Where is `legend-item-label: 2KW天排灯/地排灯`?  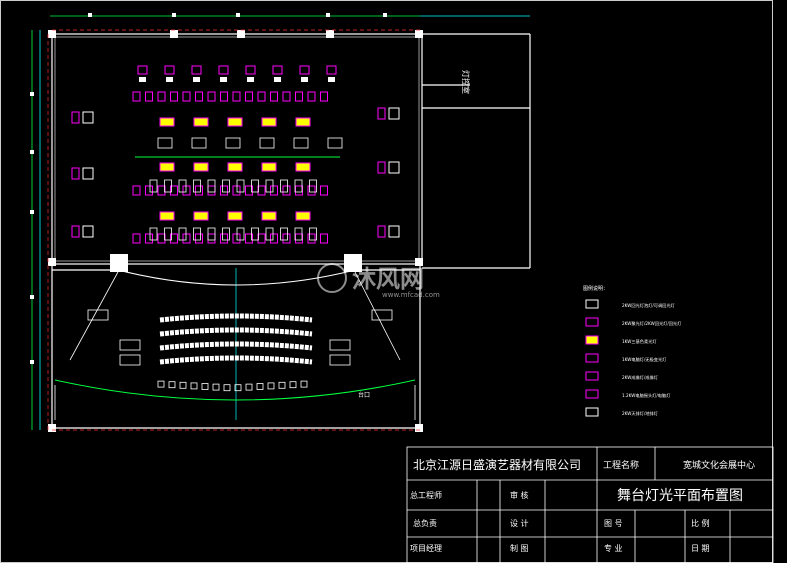 legend-item-label: 2KW天排灯/地排灯 is located at coordinates (640, 413).